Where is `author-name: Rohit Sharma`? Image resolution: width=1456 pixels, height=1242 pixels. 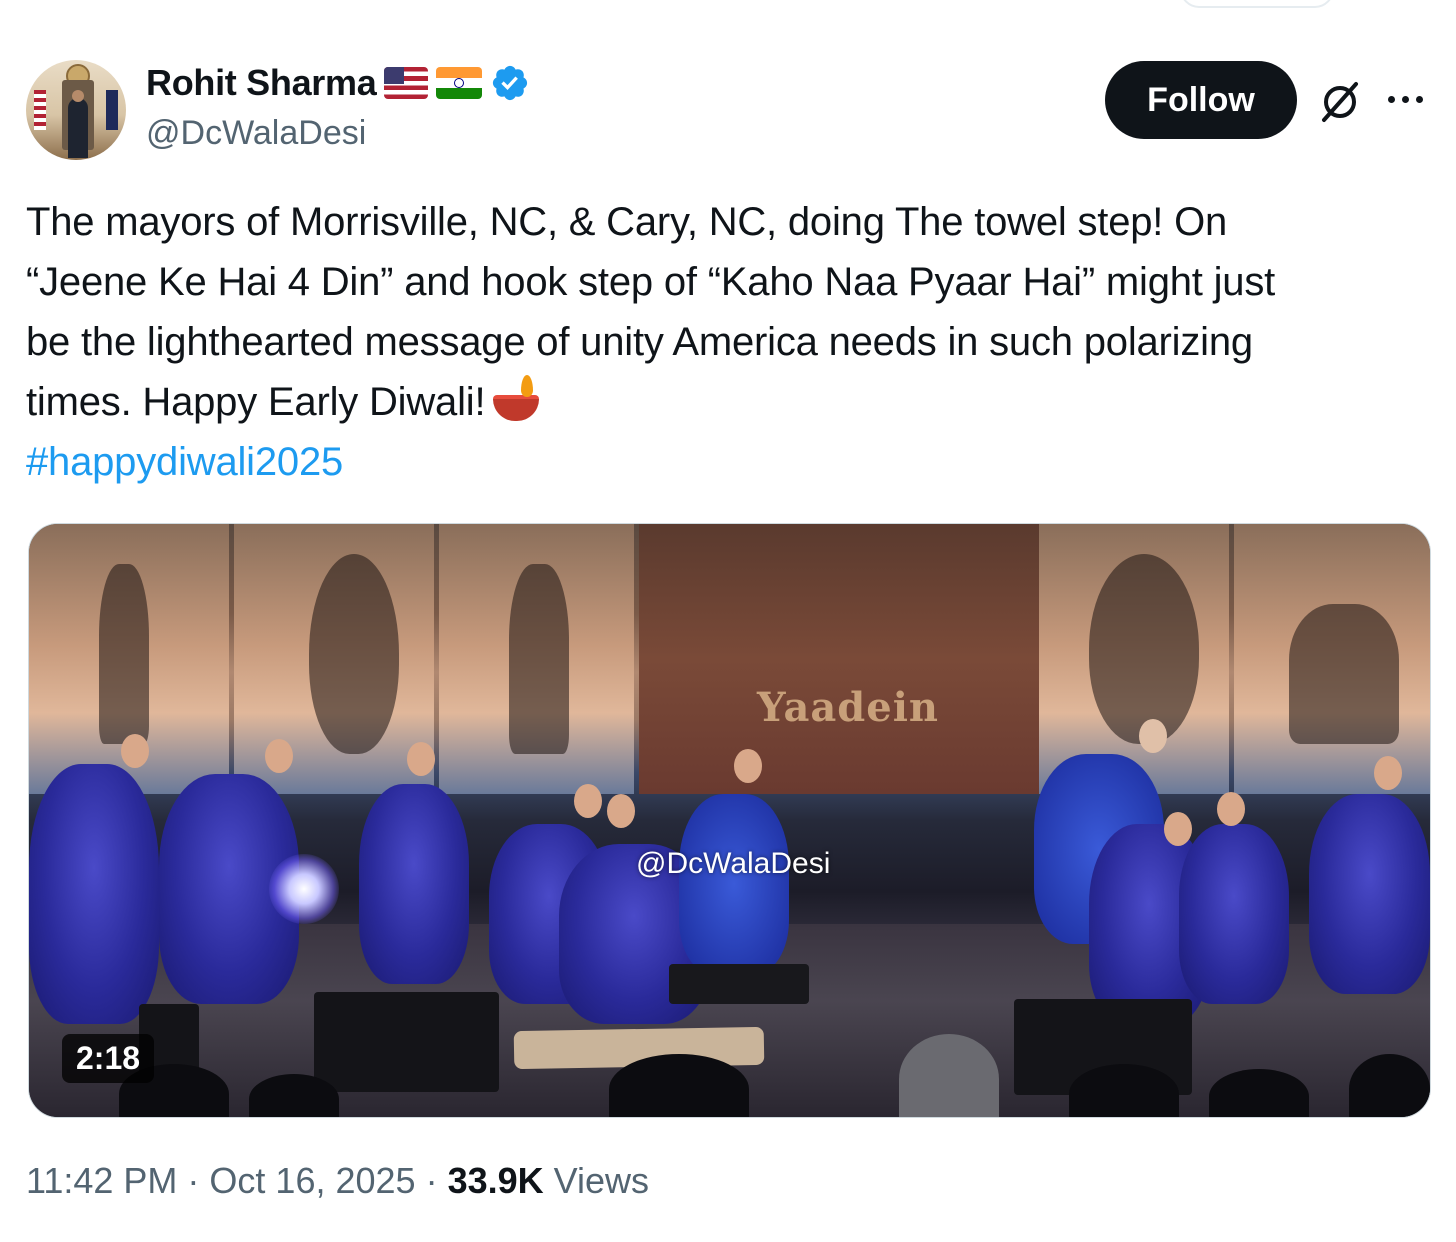 author-name: Rohit Sharma is located at coordinates (261, 83).